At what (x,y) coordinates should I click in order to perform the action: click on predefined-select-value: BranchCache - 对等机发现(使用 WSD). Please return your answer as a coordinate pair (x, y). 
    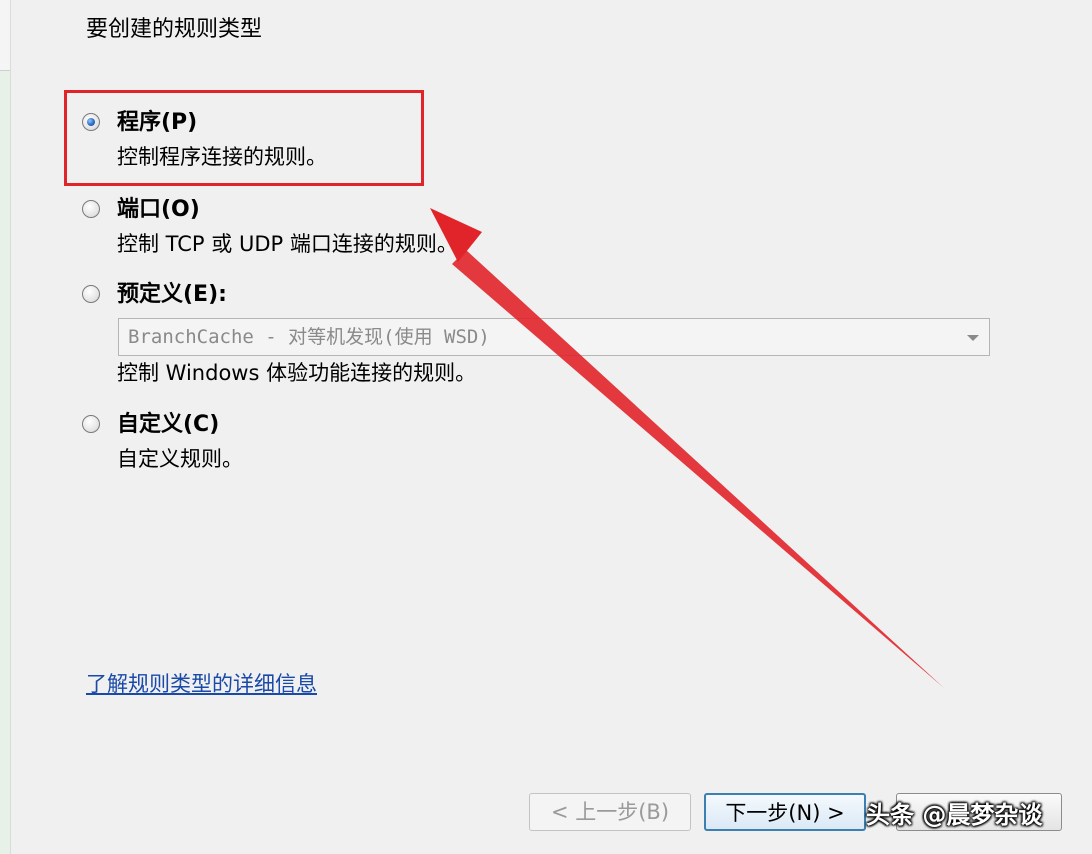
    Looking at the image, I should click on (309, 337).